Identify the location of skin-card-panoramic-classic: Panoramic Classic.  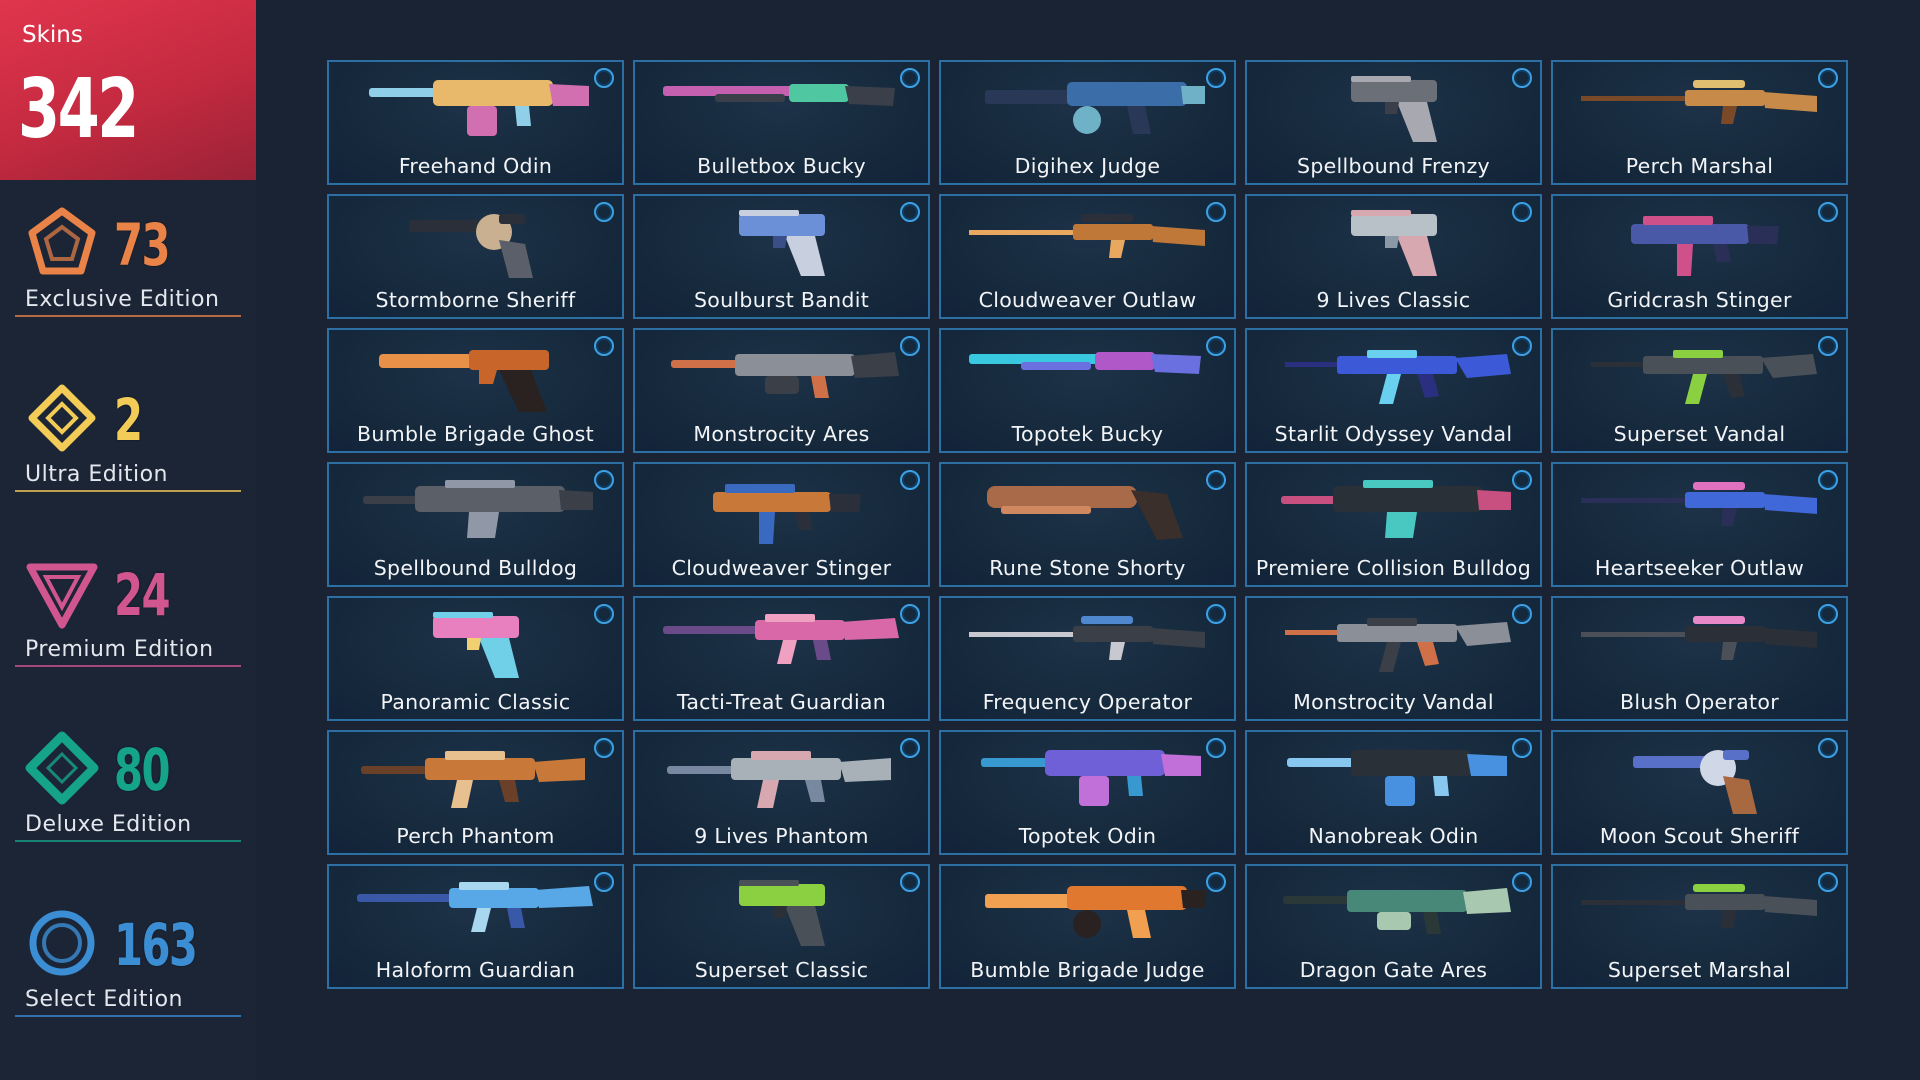
(475, 658).